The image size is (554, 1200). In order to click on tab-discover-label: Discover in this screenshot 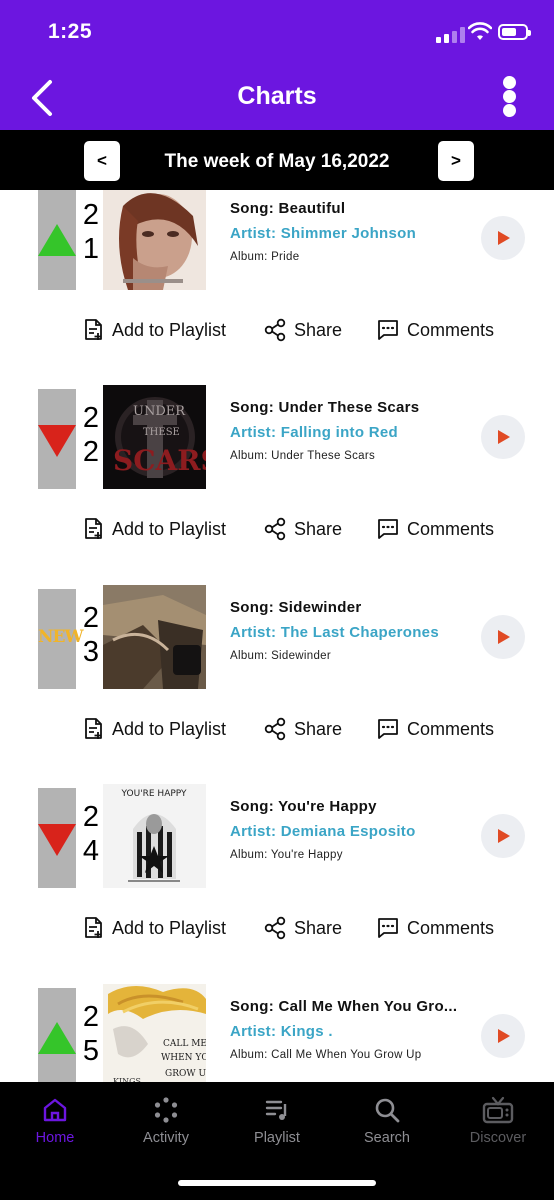, I will do `click(498, 1138)`.